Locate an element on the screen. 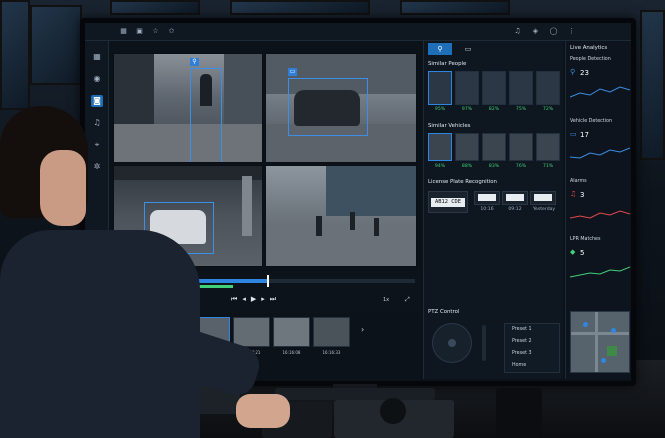 The width and height of the screenshot is (665, 438). sidebar-item-alerts: ◉ is located at coordinates (97, 79).